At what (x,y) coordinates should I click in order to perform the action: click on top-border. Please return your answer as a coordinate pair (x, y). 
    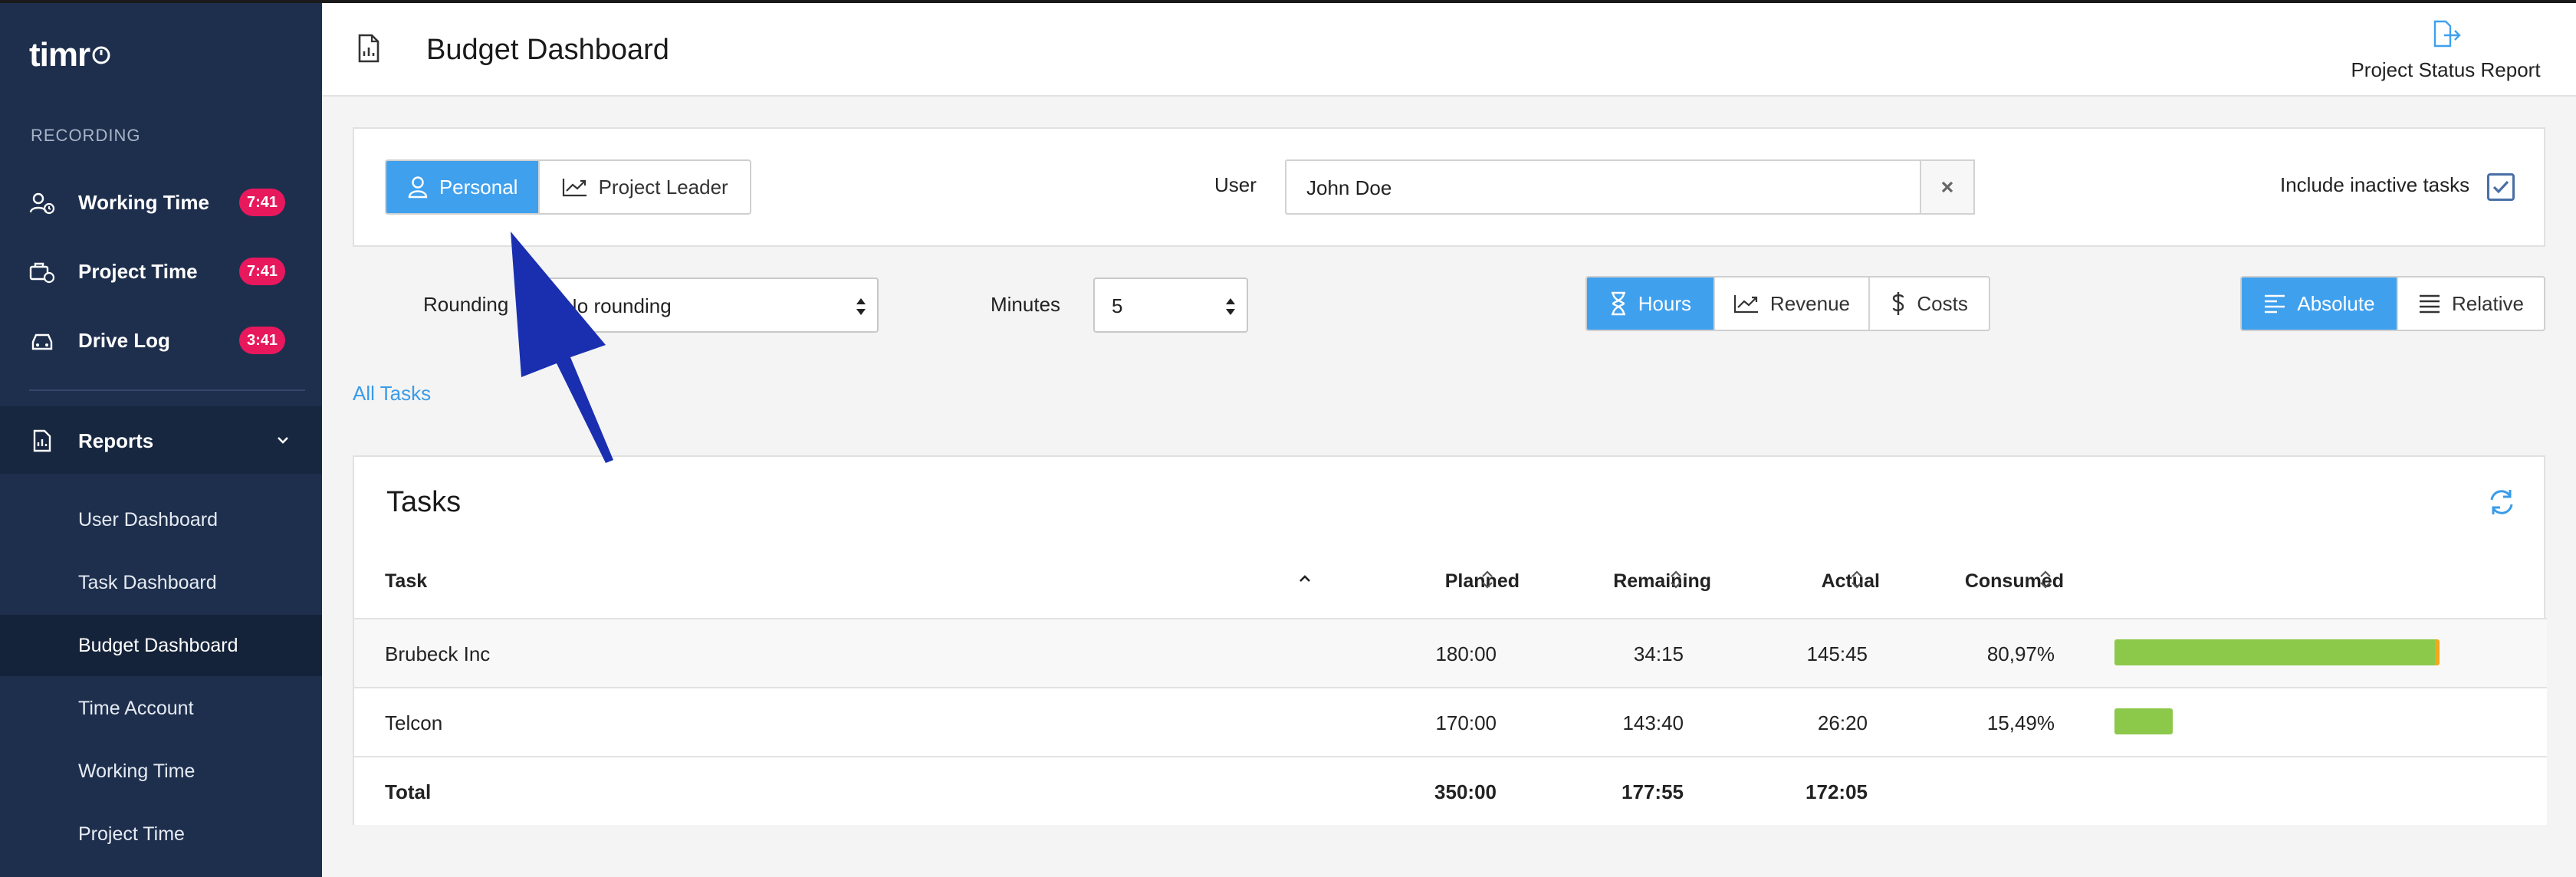
    Looking at the image, I should click on (1288, 1).